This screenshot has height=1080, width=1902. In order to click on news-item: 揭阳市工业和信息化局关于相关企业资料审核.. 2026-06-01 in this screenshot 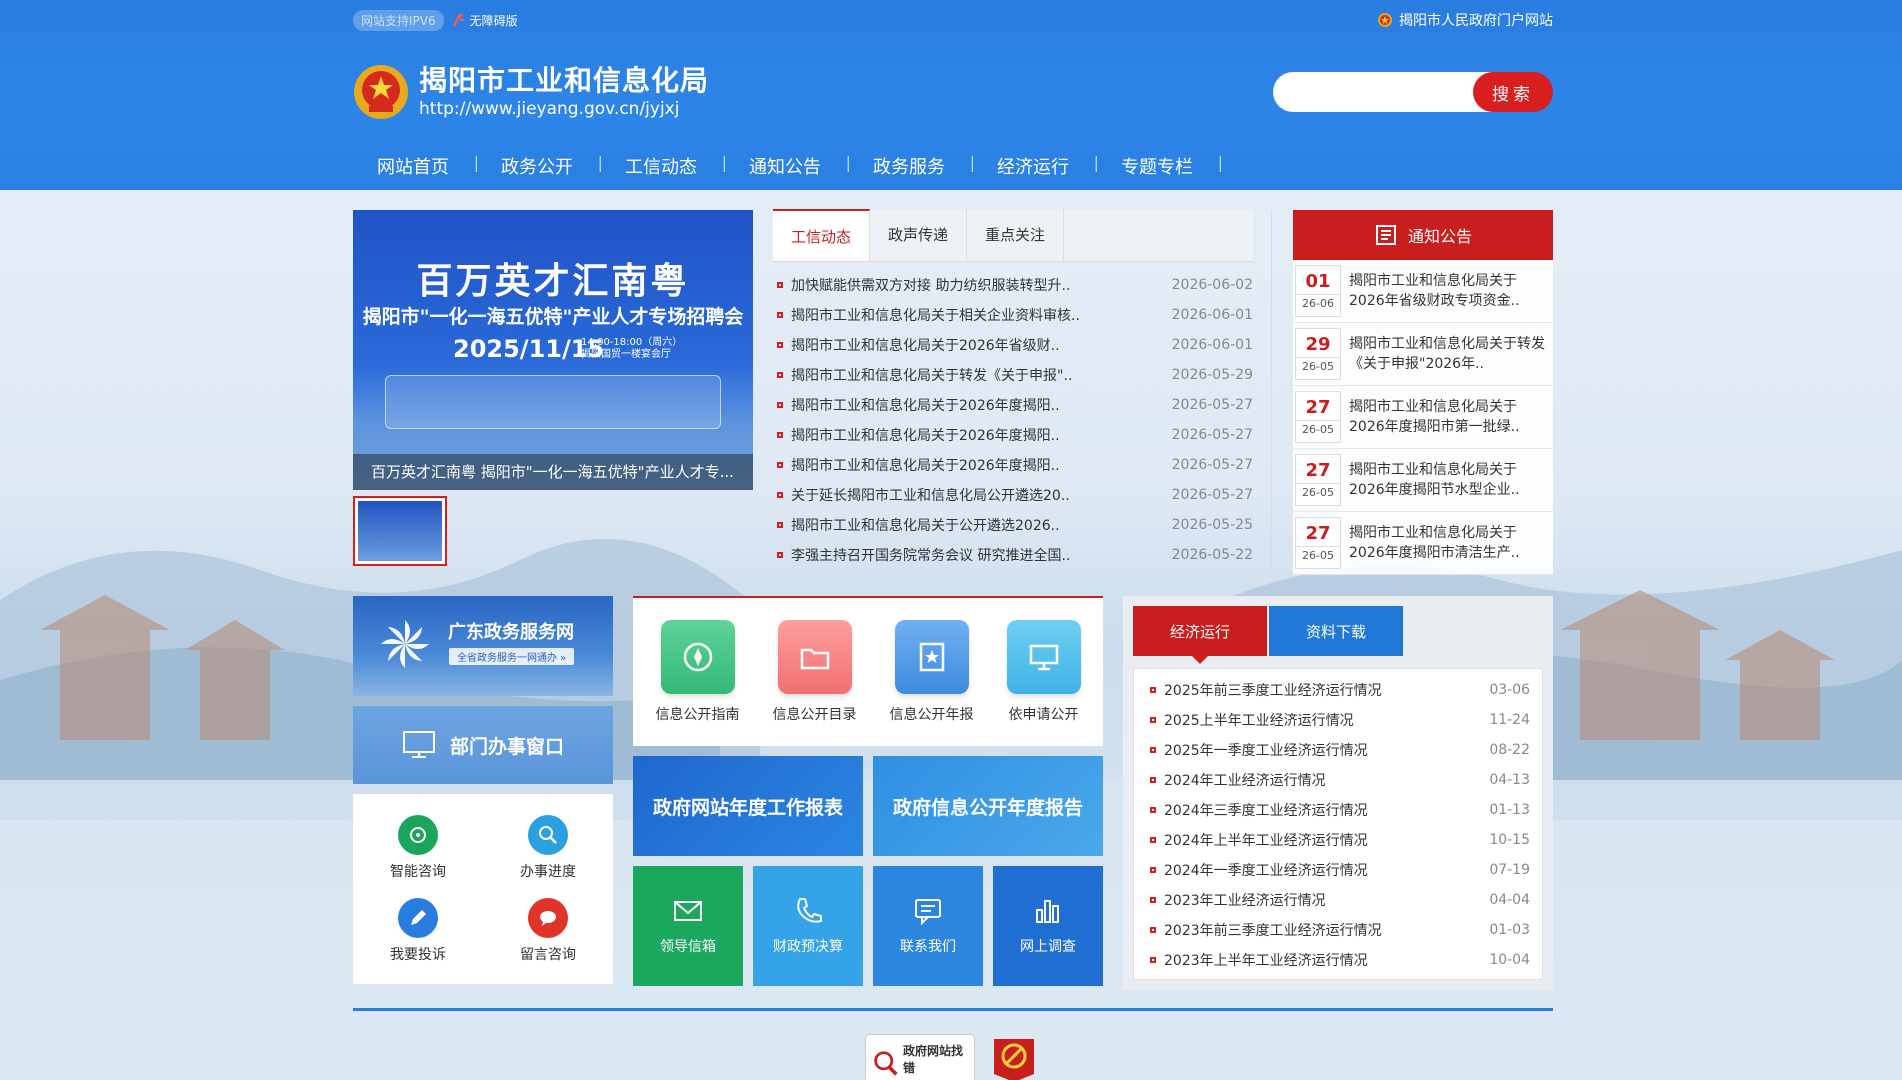, I will do `click(1013, 315)`.